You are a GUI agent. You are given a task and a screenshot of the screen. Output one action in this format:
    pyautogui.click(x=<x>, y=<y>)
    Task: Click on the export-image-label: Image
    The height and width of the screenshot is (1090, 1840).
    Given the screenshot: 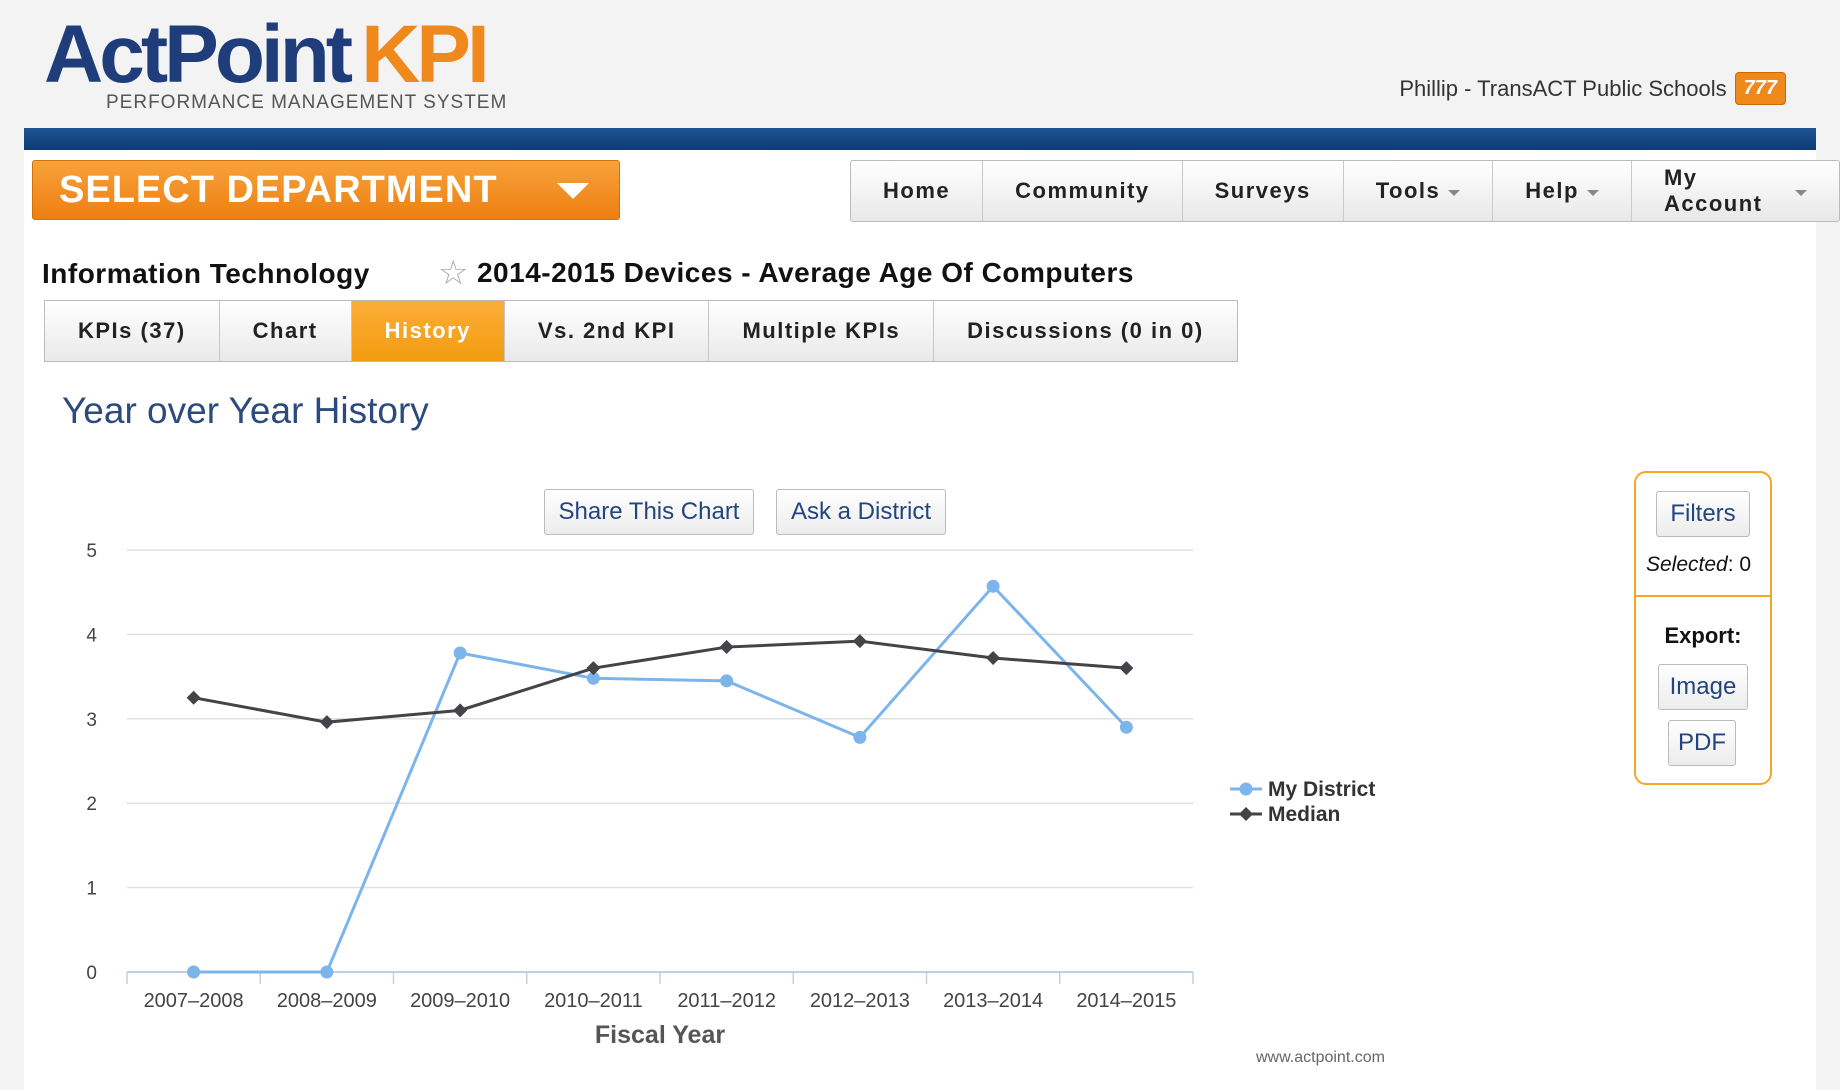 What is the action you would take?
    pyautogui.click(x=1703, y=686)
    